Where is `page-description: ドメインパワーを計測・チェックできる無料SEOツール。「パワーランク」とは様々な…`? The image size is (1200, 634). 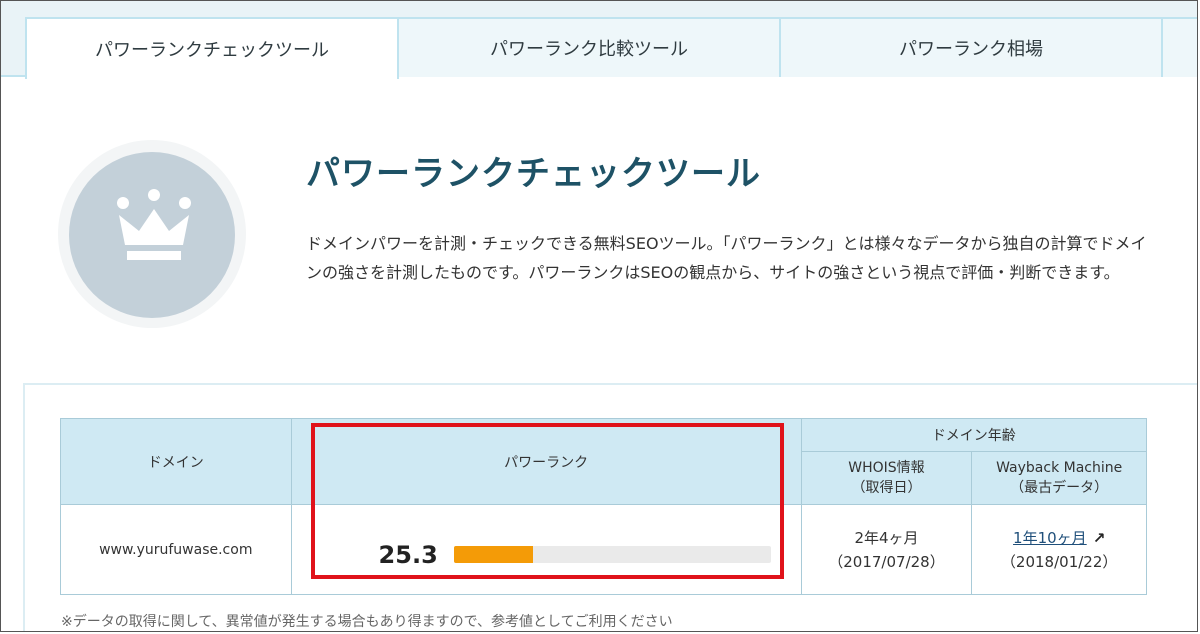
page-description: ドメインパワーを計測・チェックできる無料SEOツール。「パワーランク」とは様々な… is located at coordinates (726, 258).